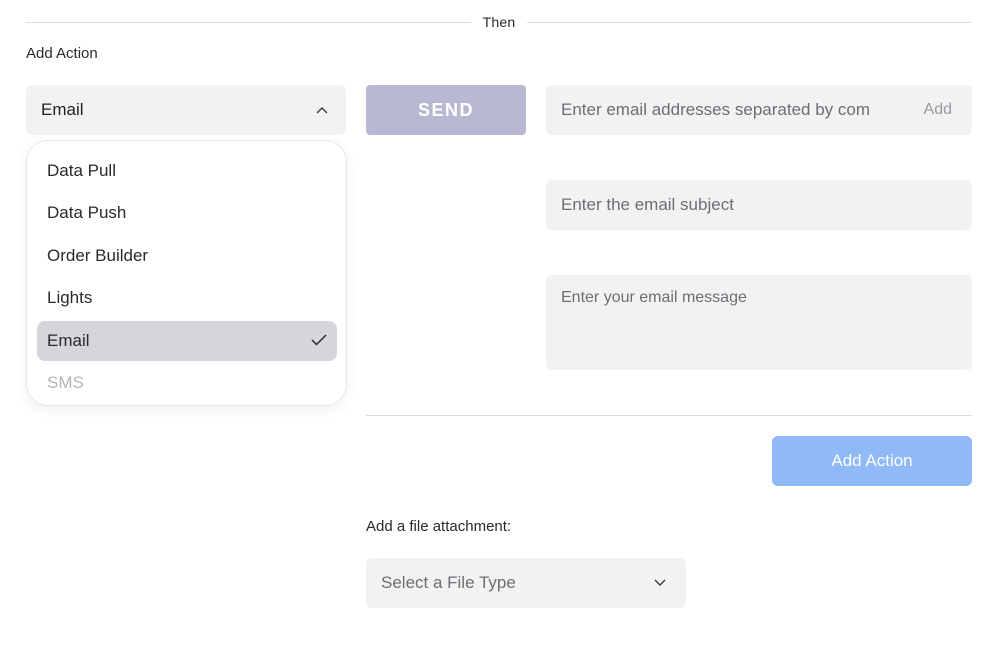 This screenshot has height=645, width=991. What do you see at coordinates (322, 110) in the screenshot?
I see `chevron-up-icon` at bounding box center [322, 110].